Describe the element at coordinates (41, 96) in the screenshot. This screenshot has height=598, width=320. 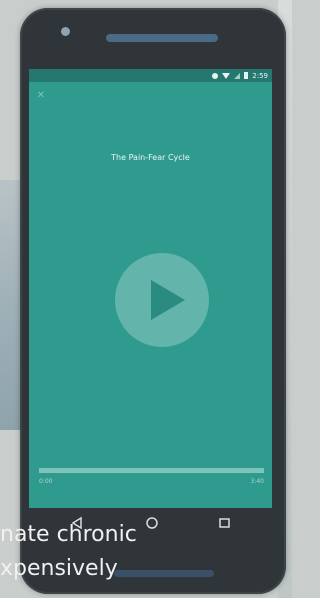
I see `close-icon: ✕` at that location.